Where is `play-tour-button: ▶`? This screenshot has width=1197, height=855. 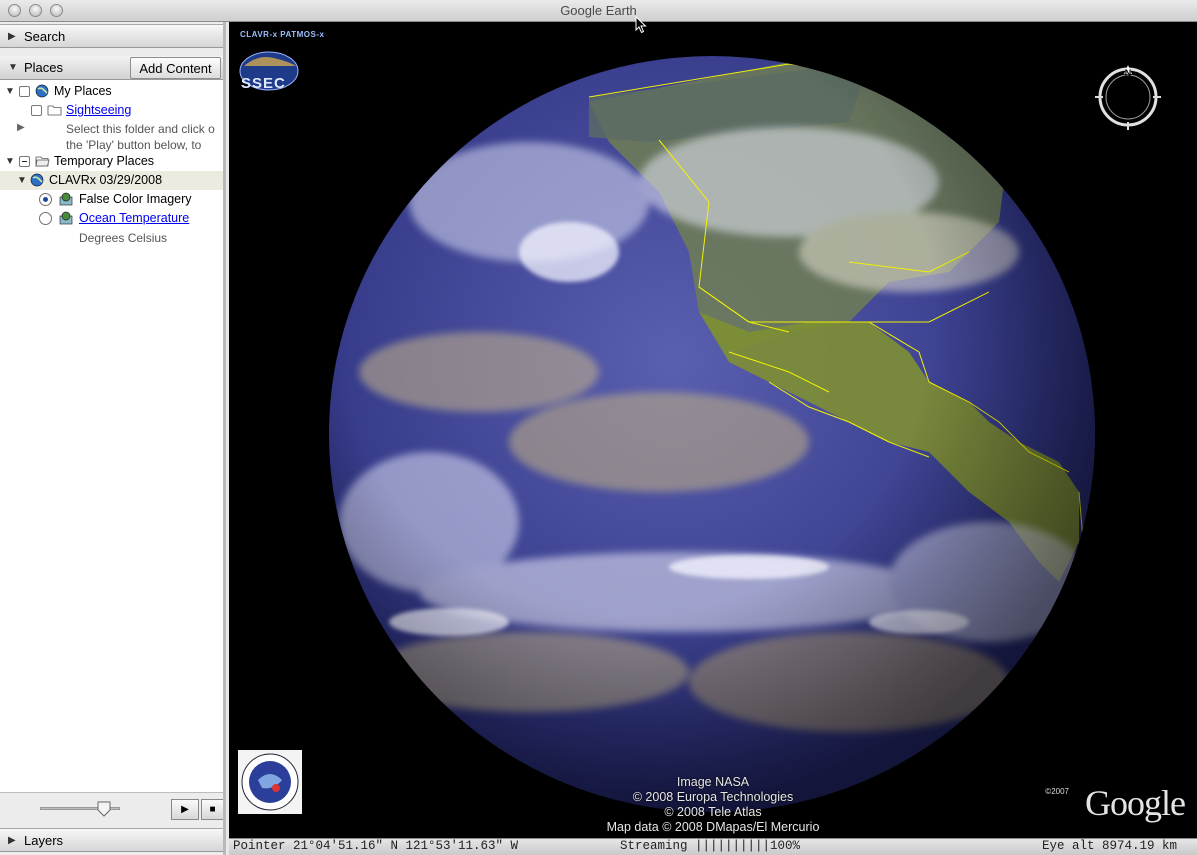
play-tour-button: ▶ is located at coordinates (185, 809).